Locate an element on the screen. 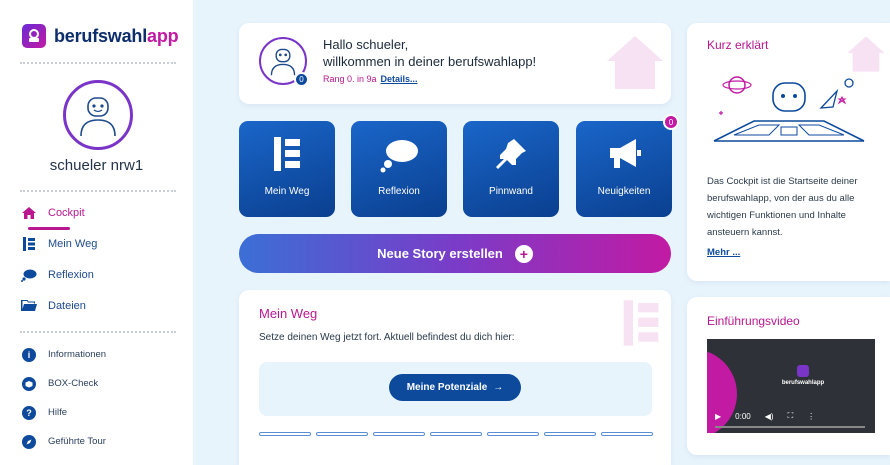 The height and width of the screenshot is (465, 890). home-icon is located at coordinates (29, 213).